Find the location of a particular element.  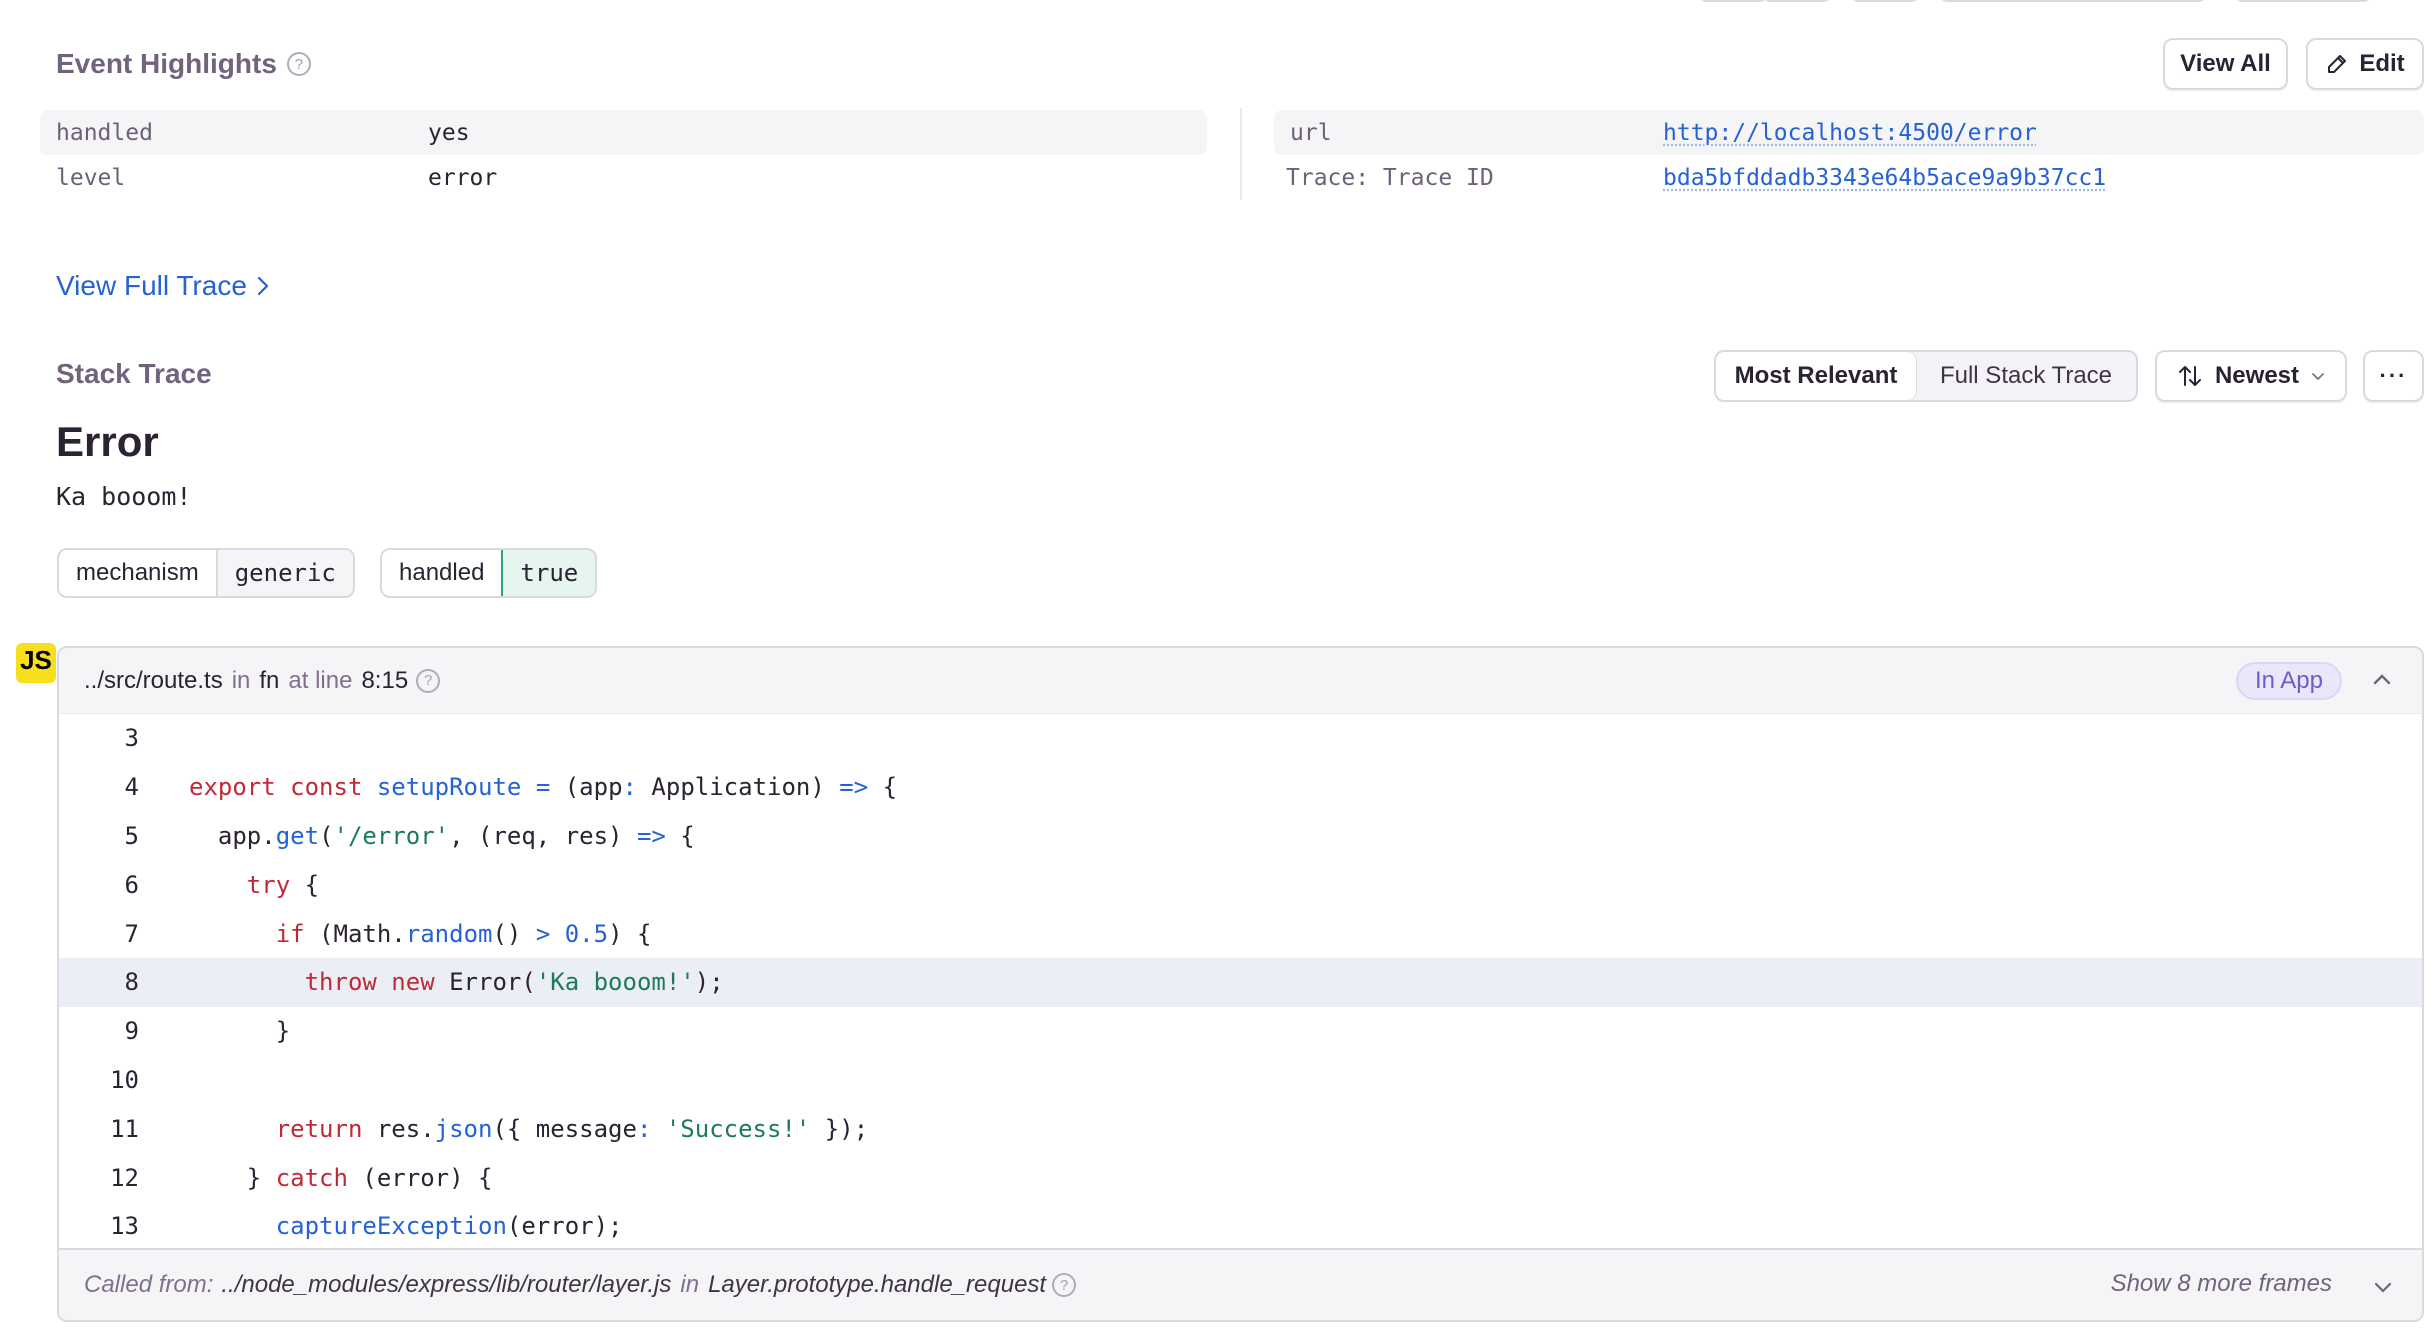

event-highlights-title: Event Highlights ? is located at coordinates (183, 64).